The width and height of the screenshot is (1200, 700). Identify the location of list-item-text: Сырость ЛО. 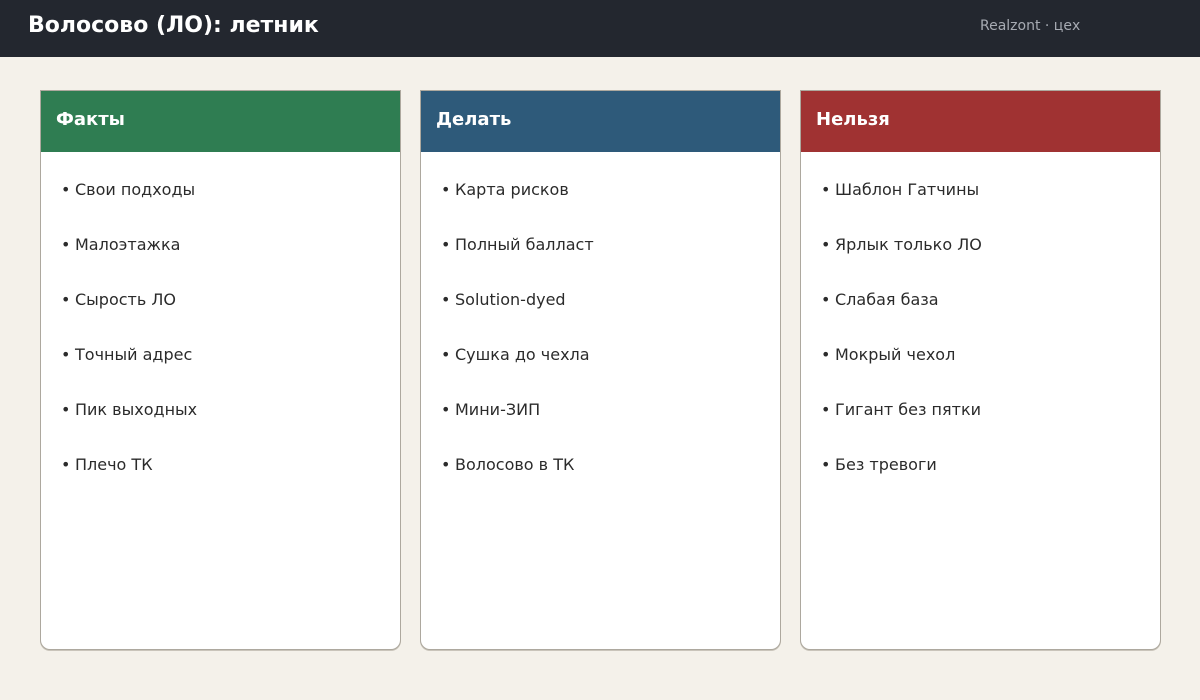
(126, 299).